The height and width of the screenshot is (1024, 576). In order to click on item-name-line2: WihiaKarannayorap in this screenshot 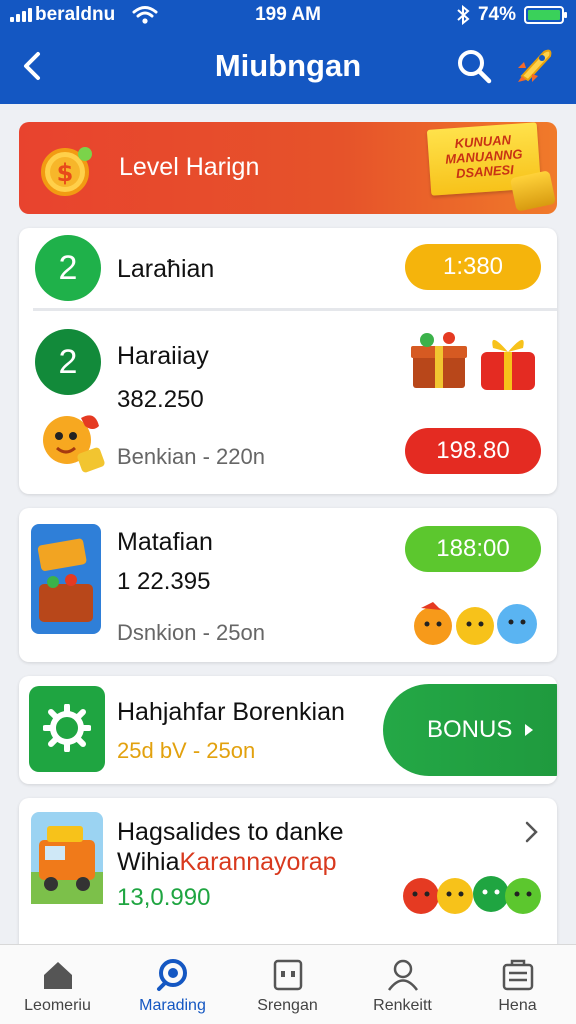, I will do `click(227, 862)`.